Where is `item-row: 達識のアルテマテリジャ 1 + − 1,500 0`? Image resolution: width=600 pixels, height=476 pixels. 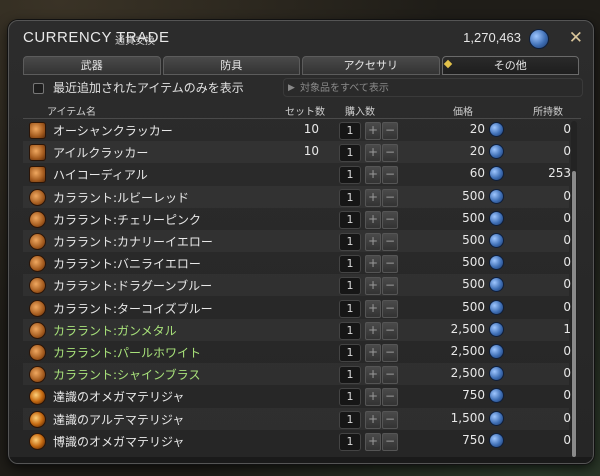
item-row: 達識のアルテマテリジャ 1 + − 1,500 0 is located at coordinates (297, 418).